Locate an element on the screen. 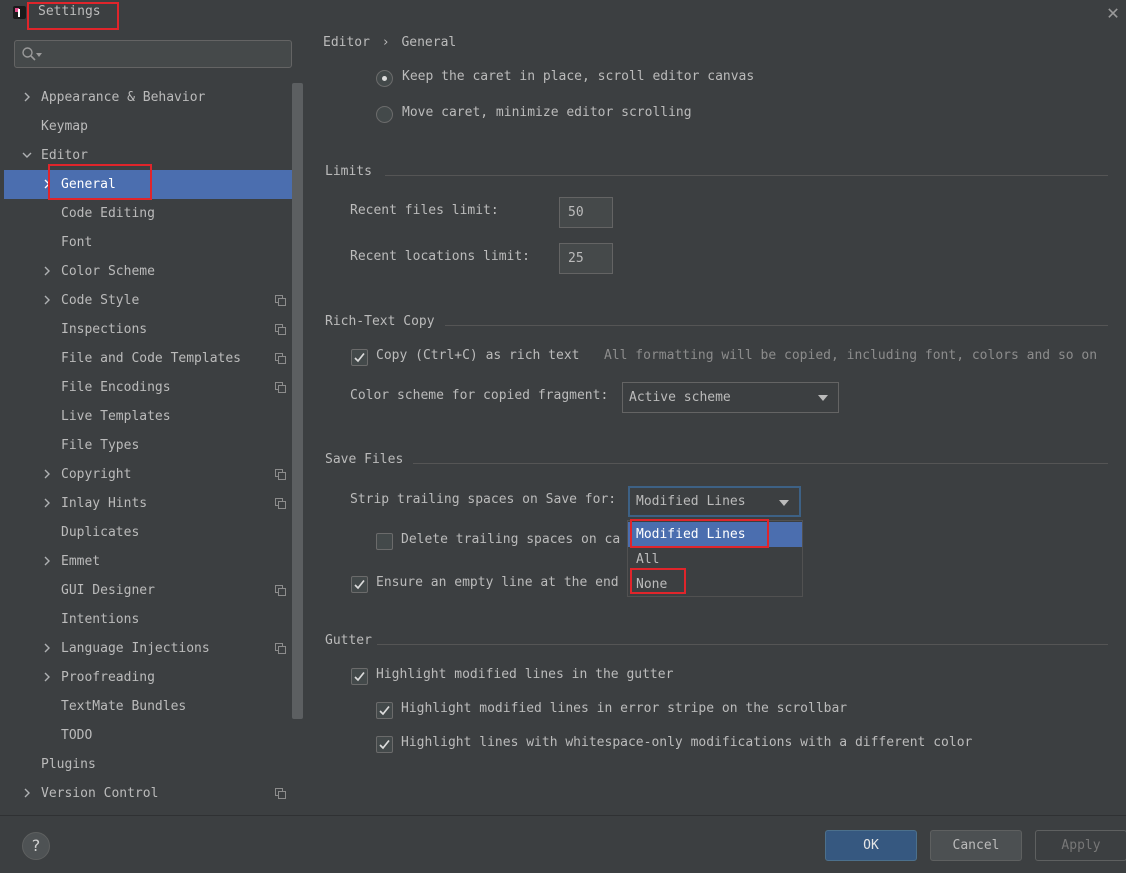 The height and width of the screenshot is (873, 1126). highlight-modified-label: Highlight modified lines in the gutter is located at coordinates (524, 674).